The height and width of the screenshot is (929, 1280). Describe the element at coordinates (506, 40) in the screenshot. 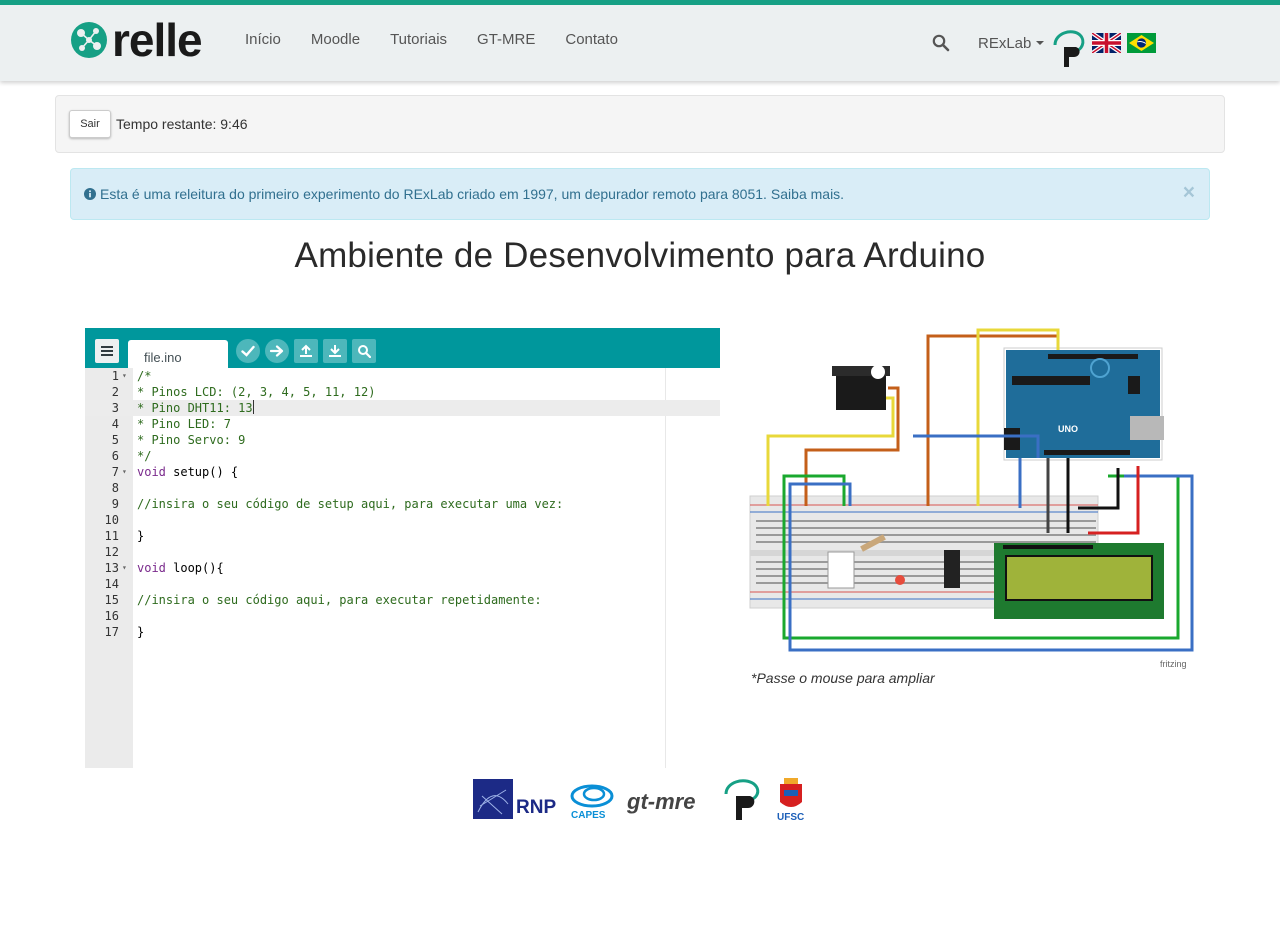

I see `nav-link-gt-mre: GT-MRE` at that location.